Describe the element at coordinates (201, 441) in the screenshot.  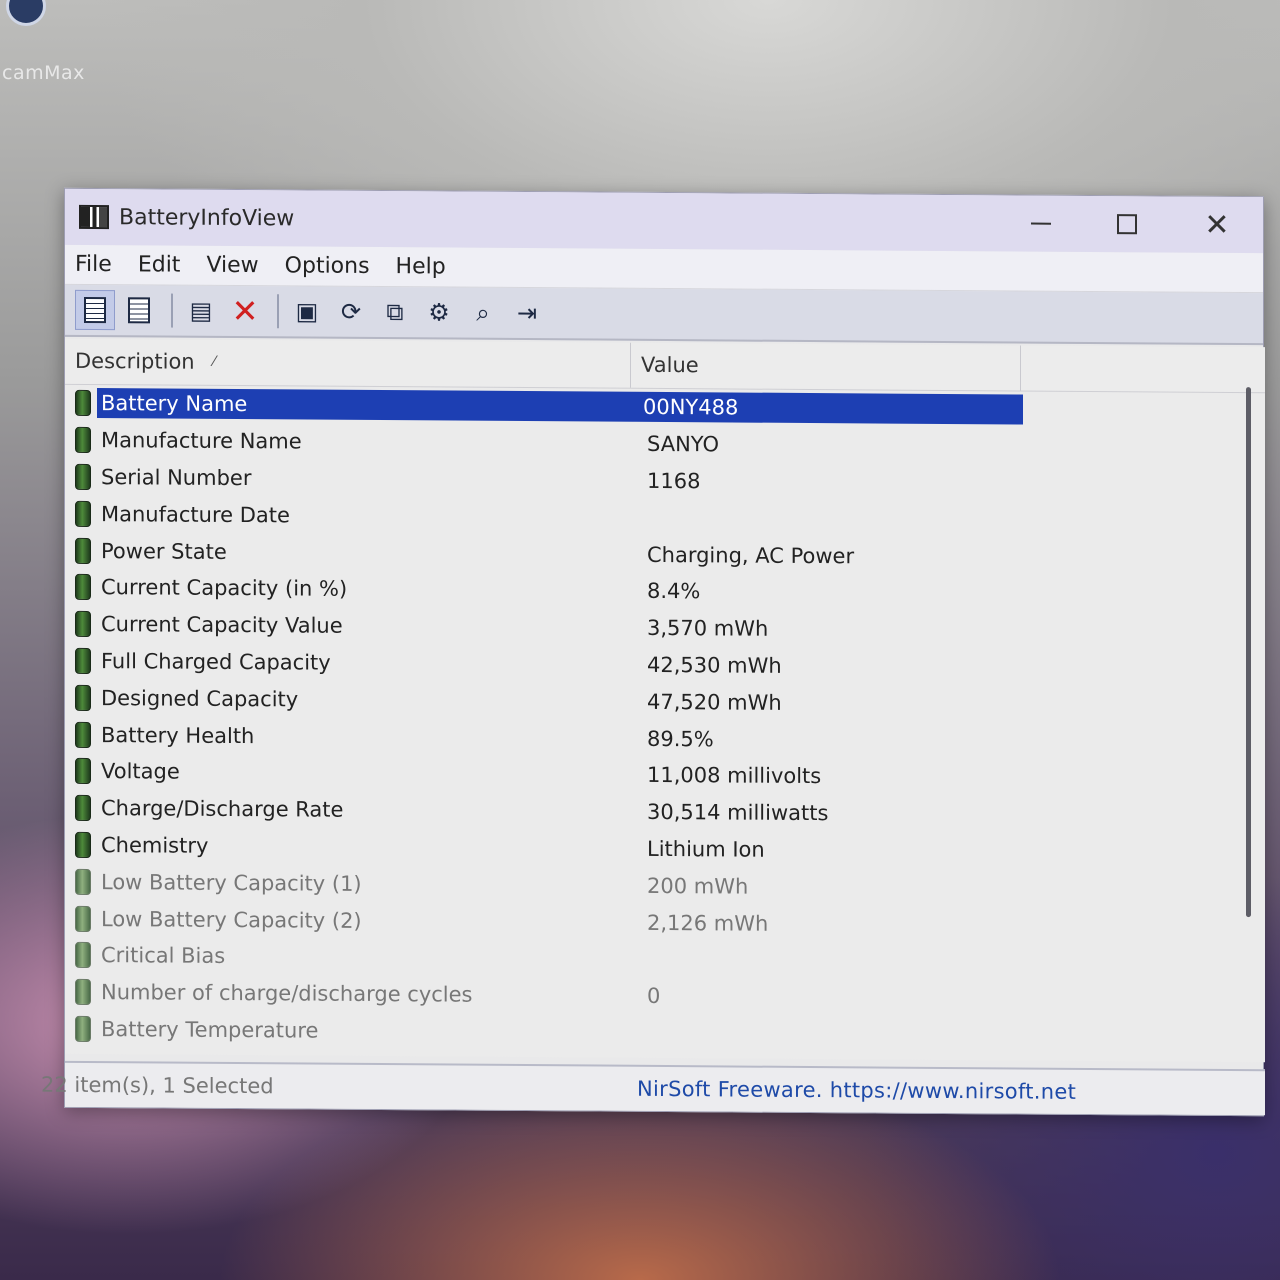
I see `row-description: Manufacture Name` at that location.